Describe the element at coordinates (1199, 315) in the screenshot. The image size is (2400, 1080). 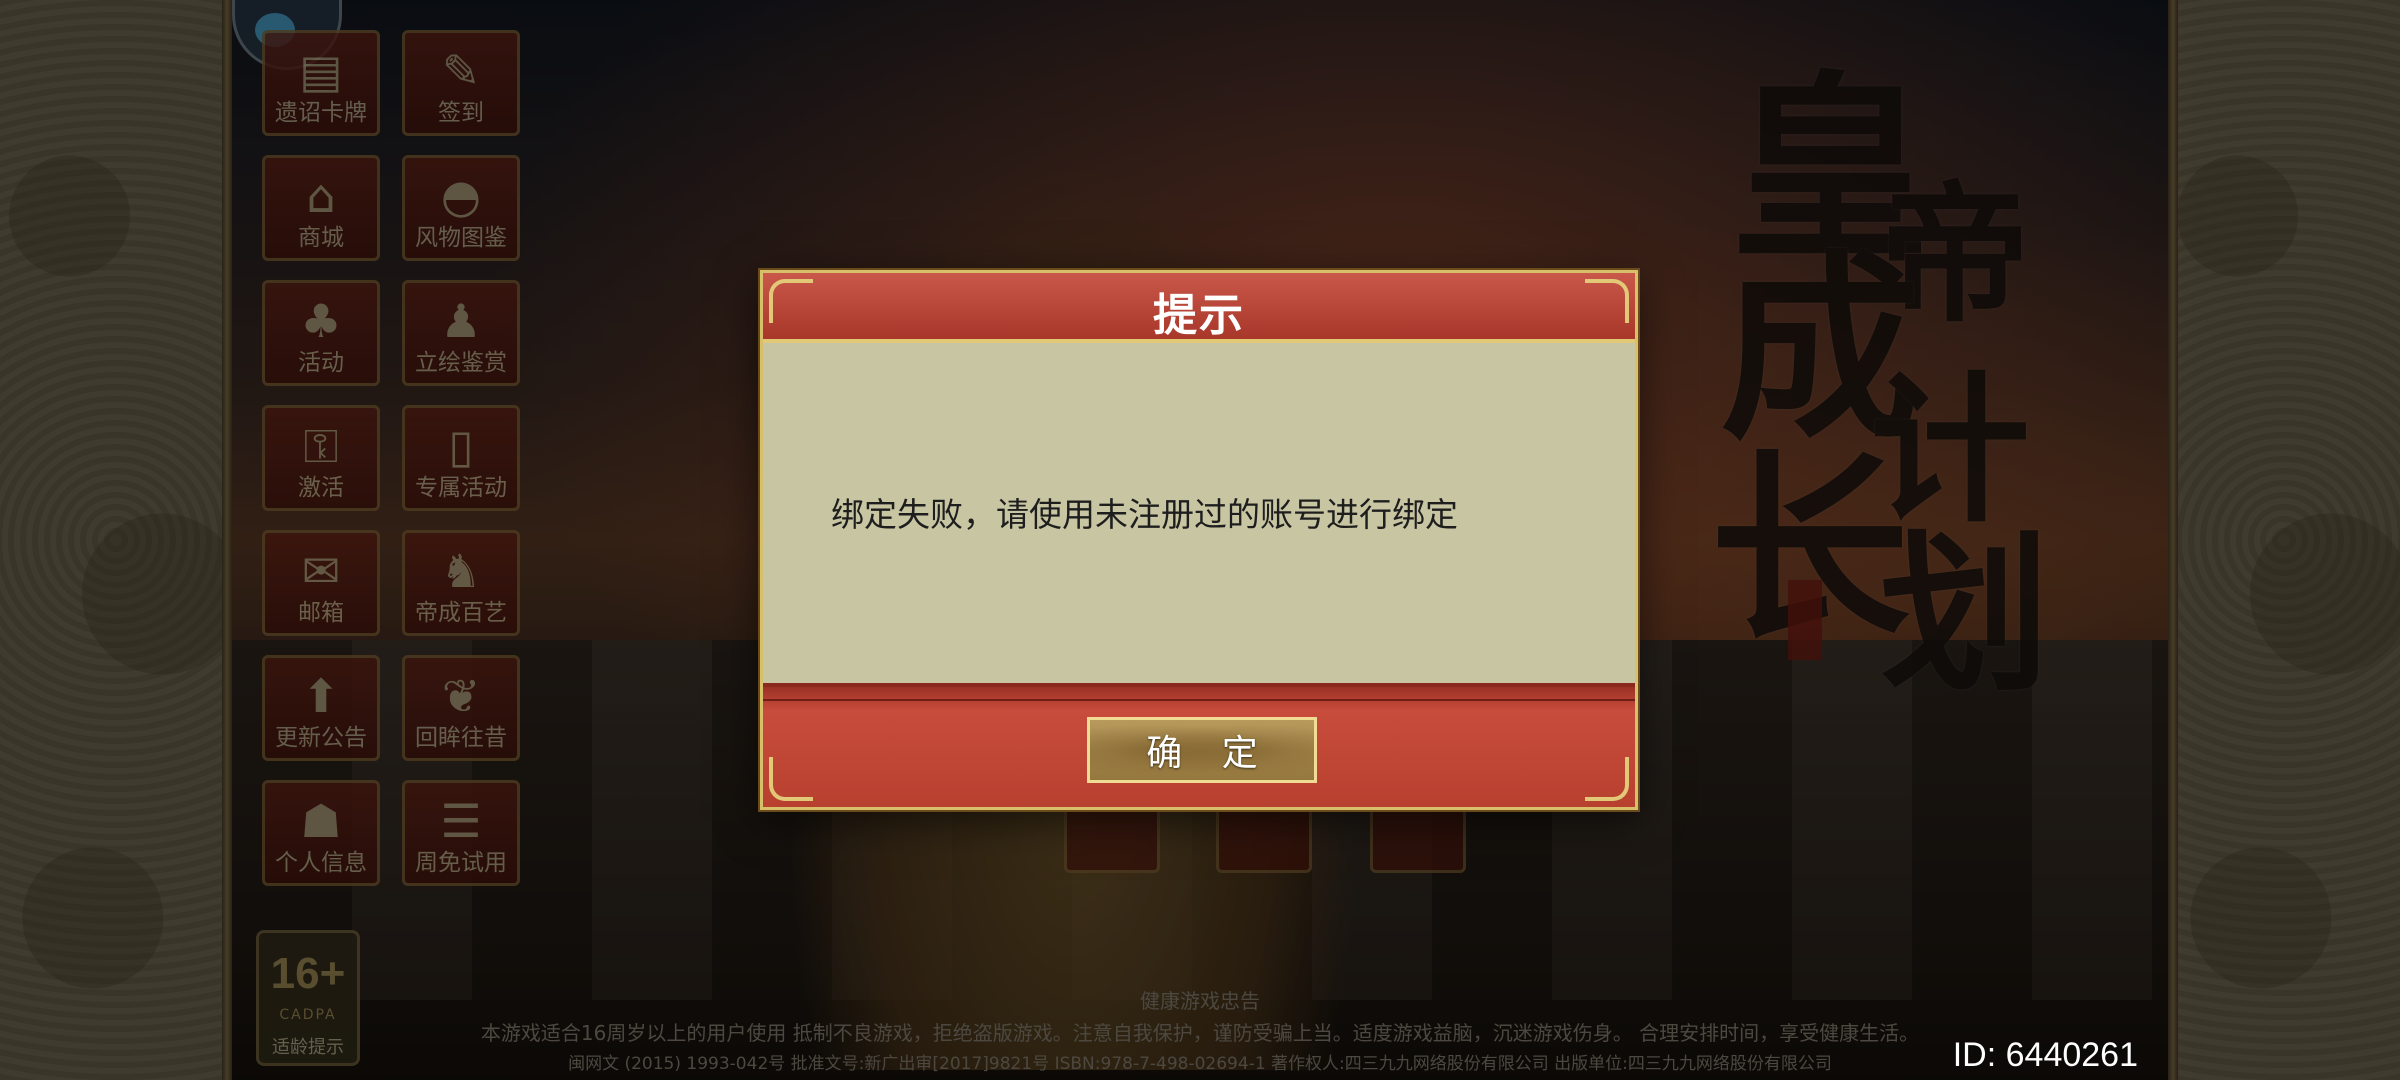
I see `dialog-title: 提示` at that location.